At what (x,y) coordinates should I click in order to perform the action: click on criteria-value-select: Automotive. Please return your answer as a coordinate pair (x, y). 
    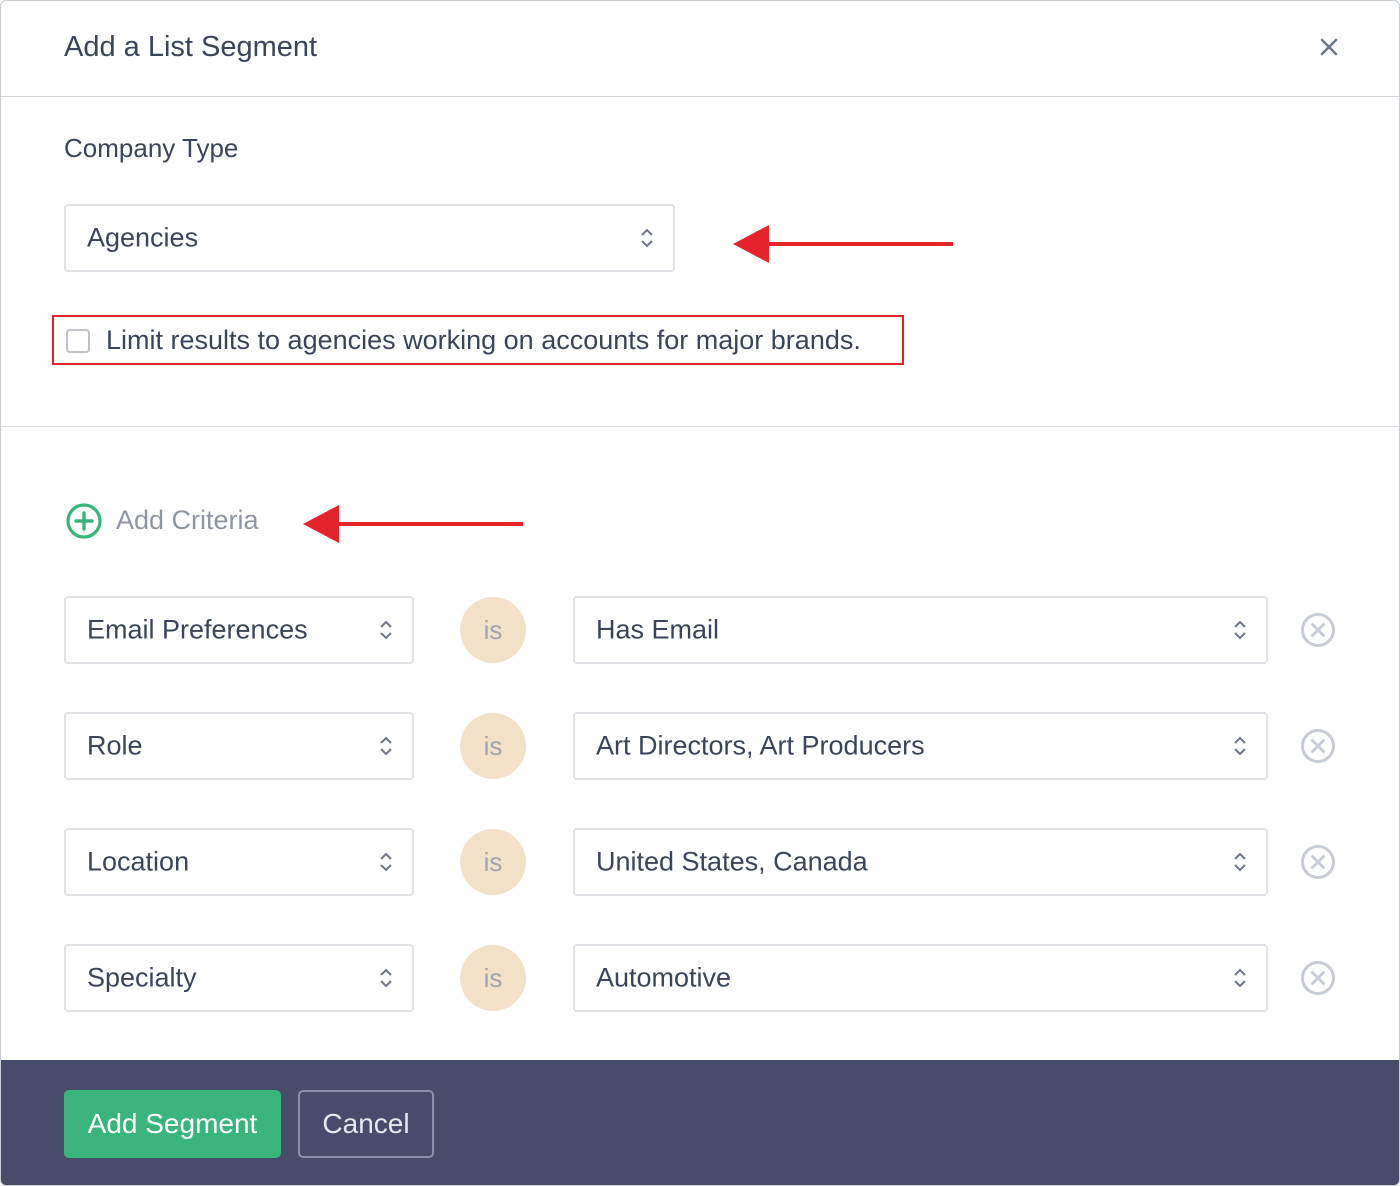
    Looking at the image, I should click on (920, 978).